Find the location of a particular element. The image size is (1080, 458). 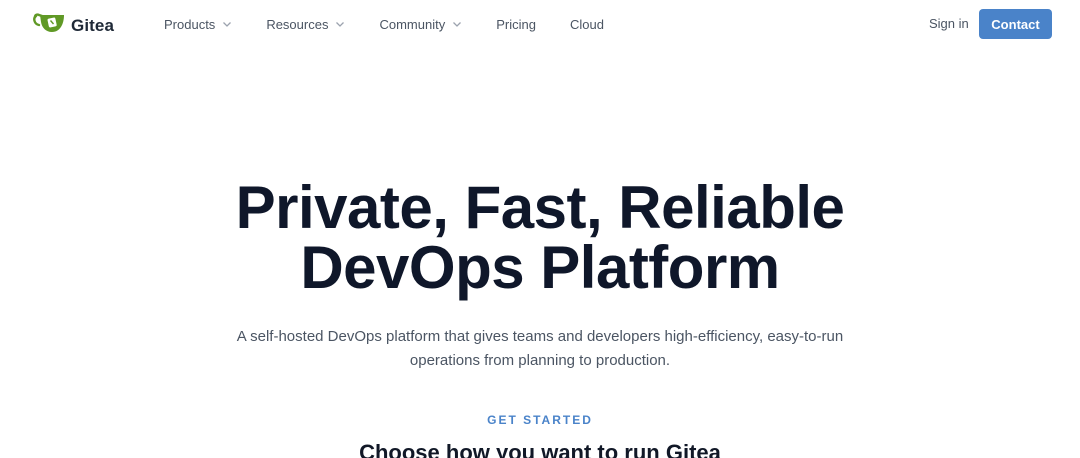

hero-title-line-2: DevOps Platform is located at coordinates (540, 267).